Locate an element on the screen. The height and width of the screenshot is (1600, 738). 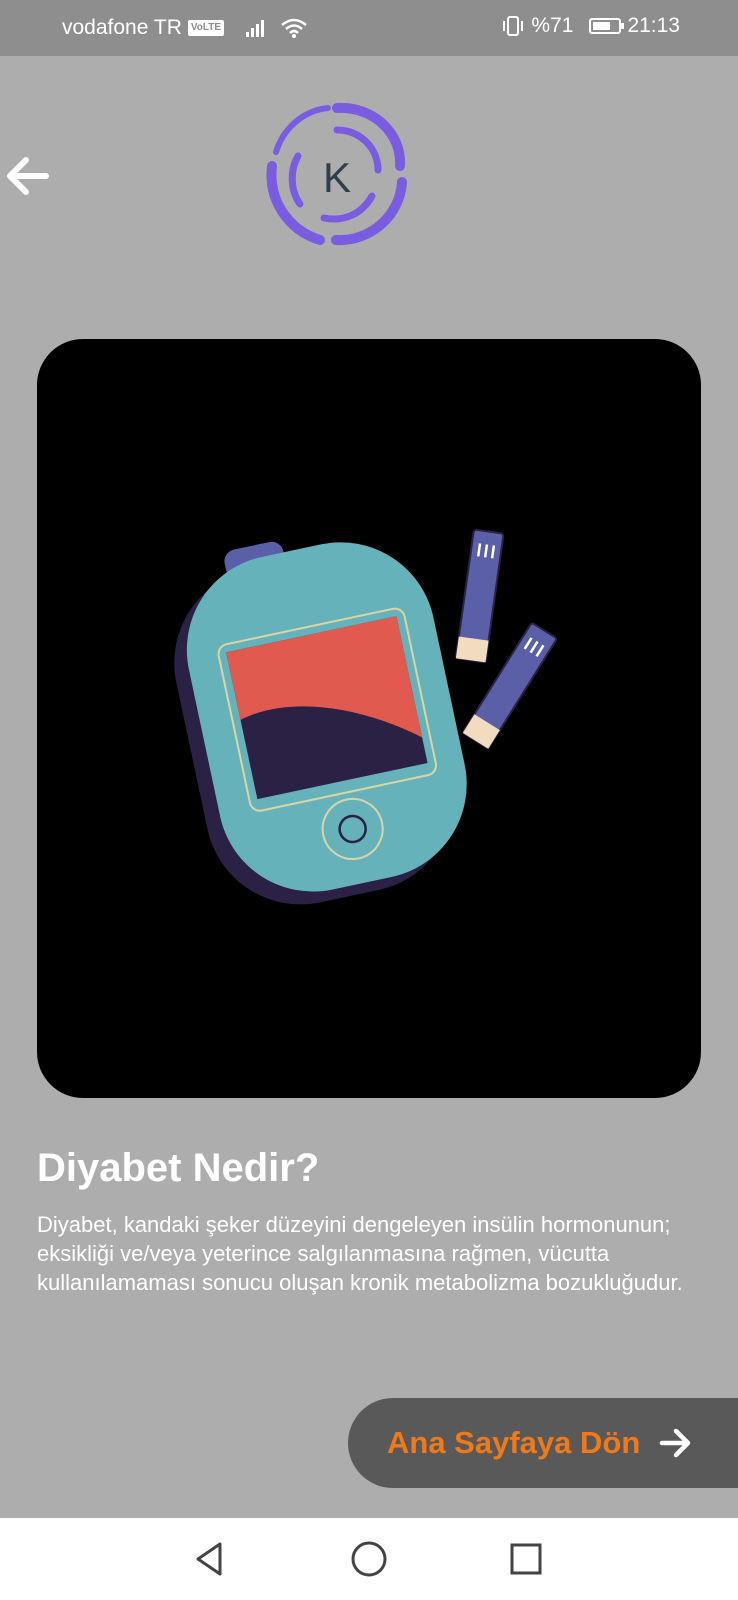
app-logo: K is located at coordinates (337, 175).